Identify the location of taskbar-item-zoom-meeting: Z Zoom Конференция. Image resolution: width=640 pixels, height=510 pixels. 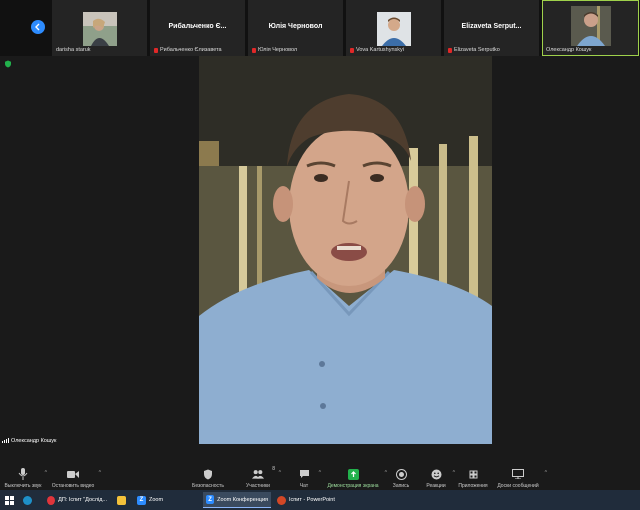
(237, 500).